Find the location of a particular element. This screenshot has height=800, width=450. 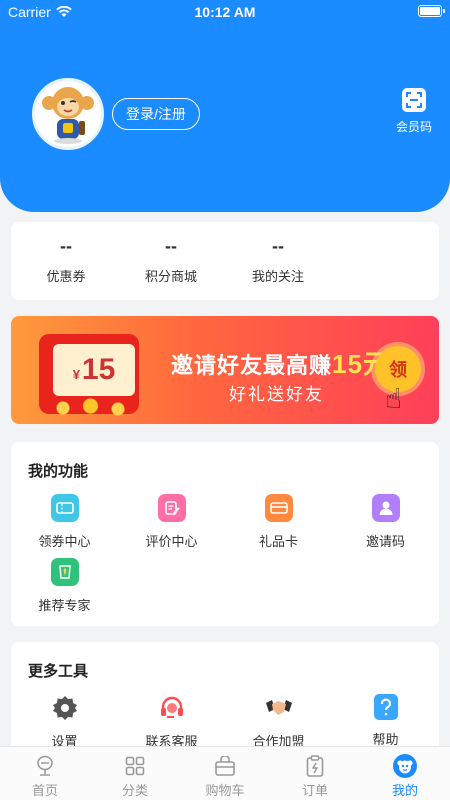

monkey-mascot-icon is located at coordinates (68, 115).